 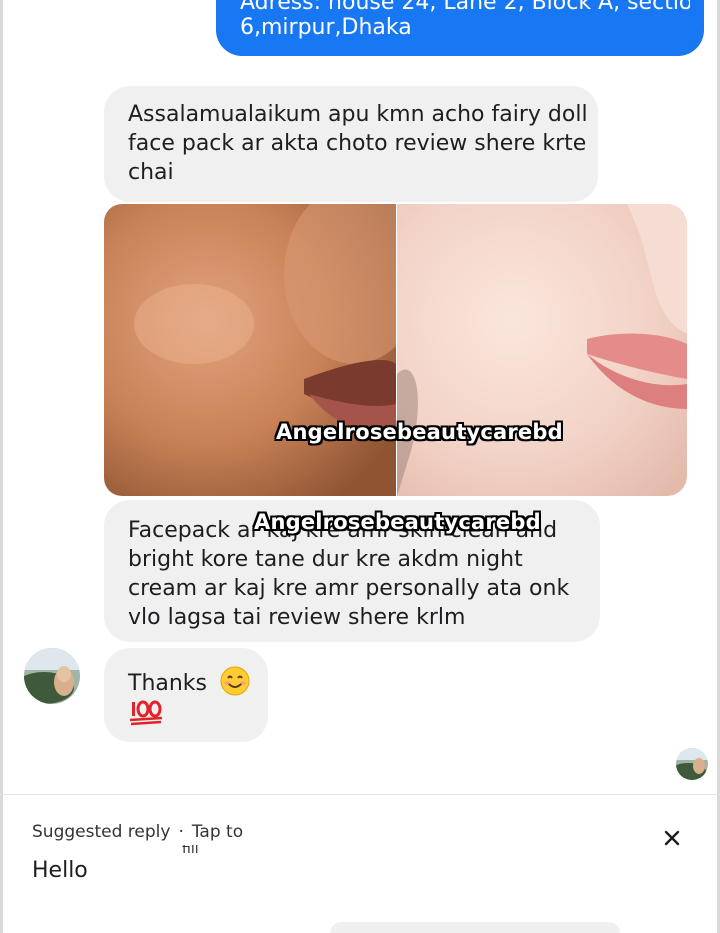 What do you see at coordinates (190, 849) in the screenshot?
I see `suggested-reply-hint-overflow: fill` at bounding box center [190, 849].